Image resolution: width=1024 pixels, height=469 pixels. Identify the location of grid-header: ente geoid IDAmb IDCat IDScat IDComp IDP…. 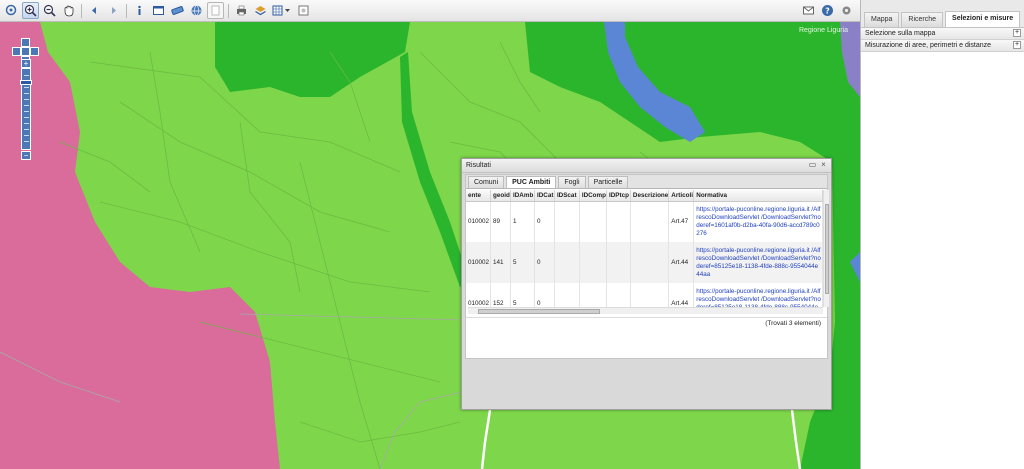
(644, 196).